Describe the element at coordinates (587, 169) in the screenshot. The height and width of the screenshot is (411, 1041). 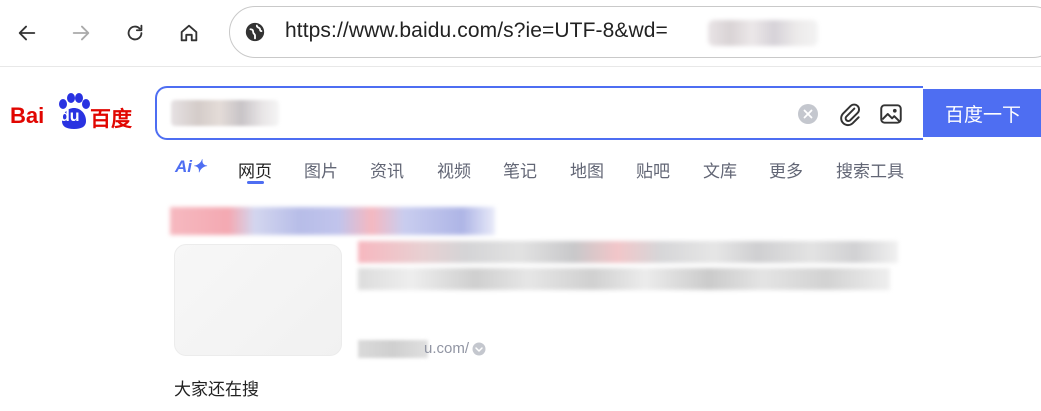
I see `tab-map: 地图` at that location.